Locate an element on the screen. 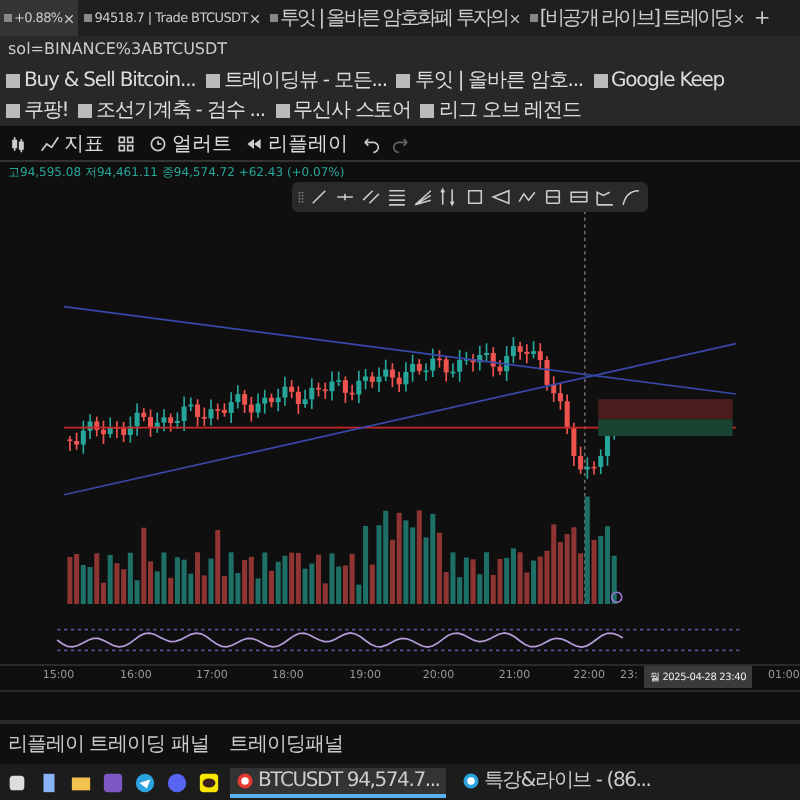  indicators-button: 지표 is located at coordinates (72, 143).